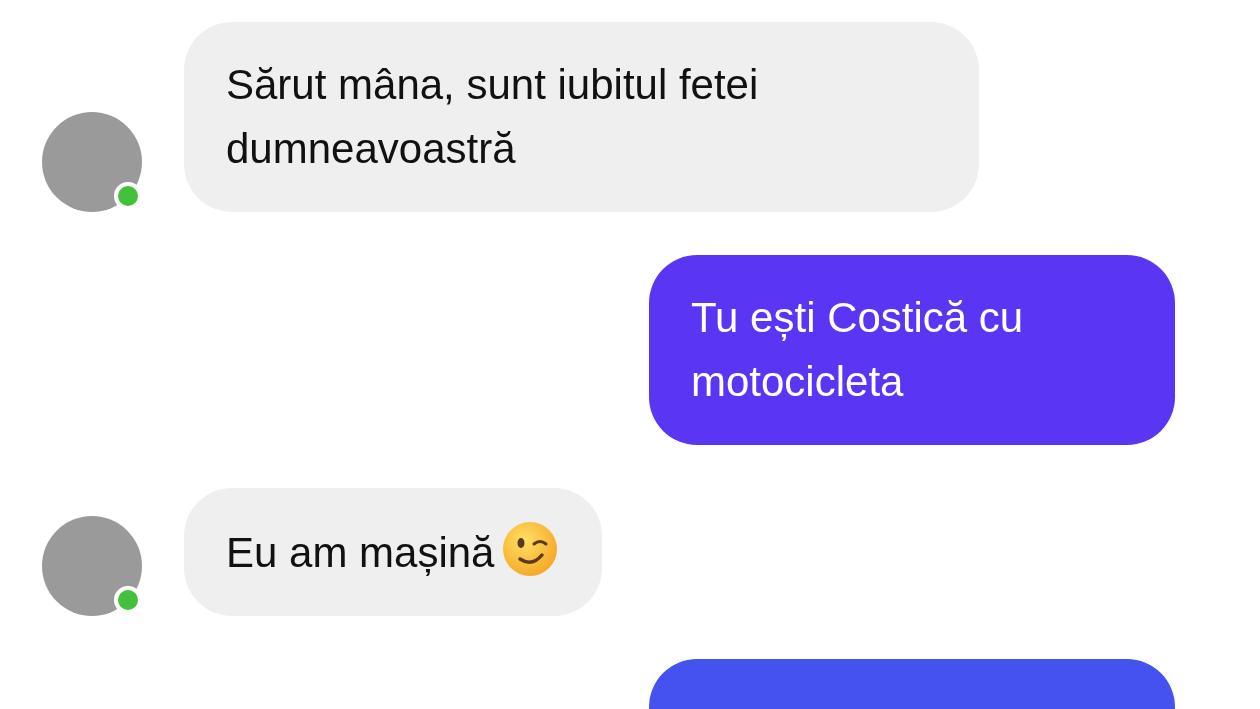  Describe the element at coordinates (360, 552) in the screenshot. I see `message-text: Eu am mașină` at that location.